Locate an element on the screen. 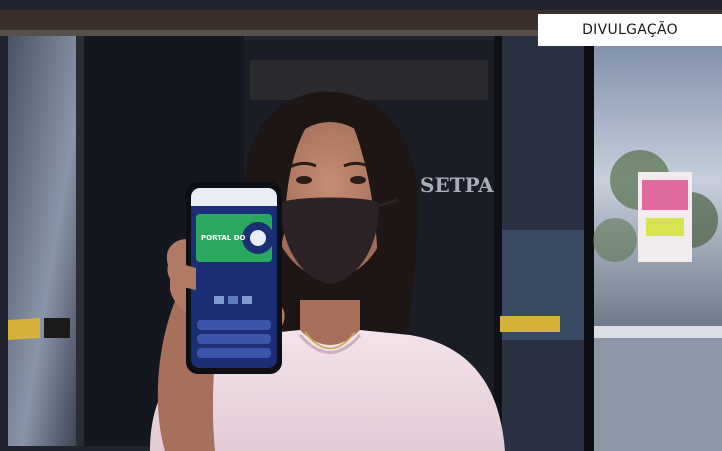  photo-credit: DIVULGAÇÃO is located at coordinates (630, 30).